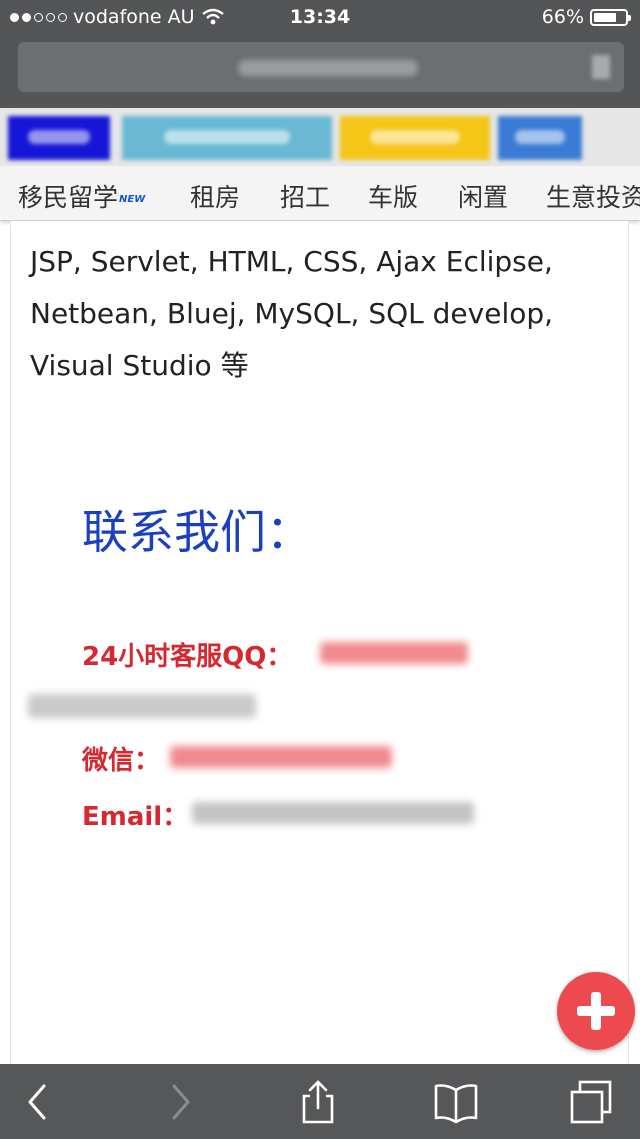 The width and height of the screenshot is (640, 1139). I want to click on address-bar, so click(321, 67).